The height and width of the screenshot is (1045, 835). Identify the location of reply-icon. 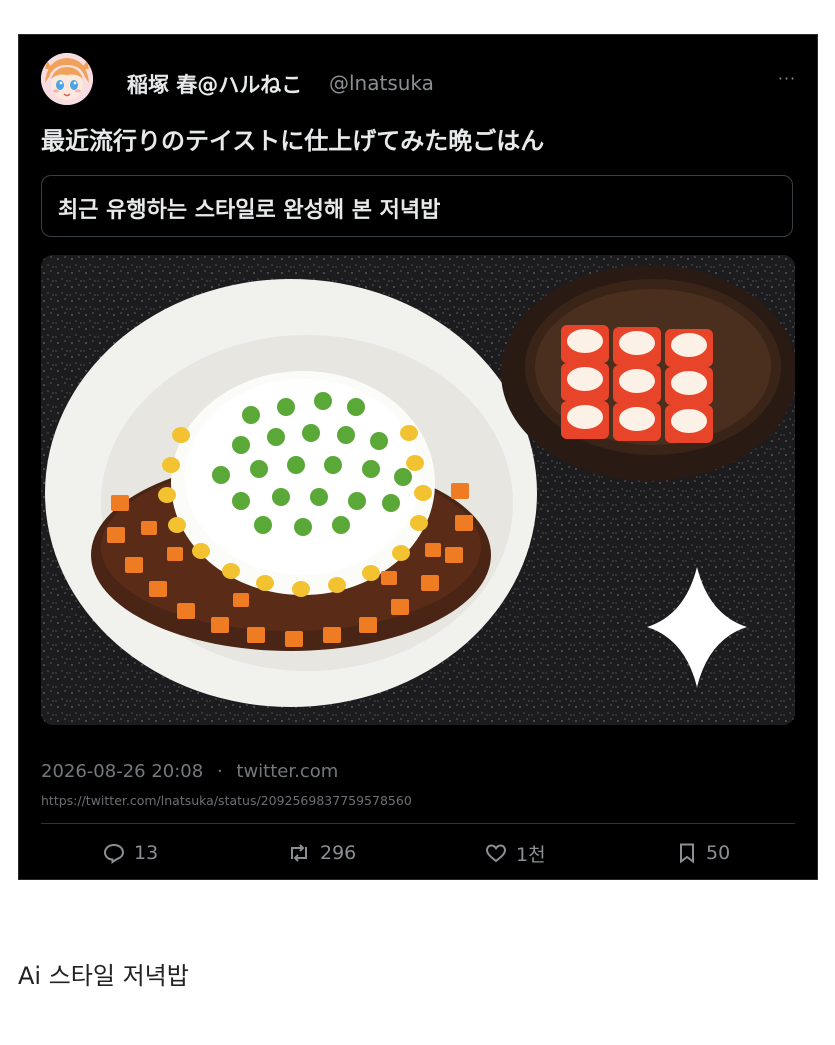
(114, 853).